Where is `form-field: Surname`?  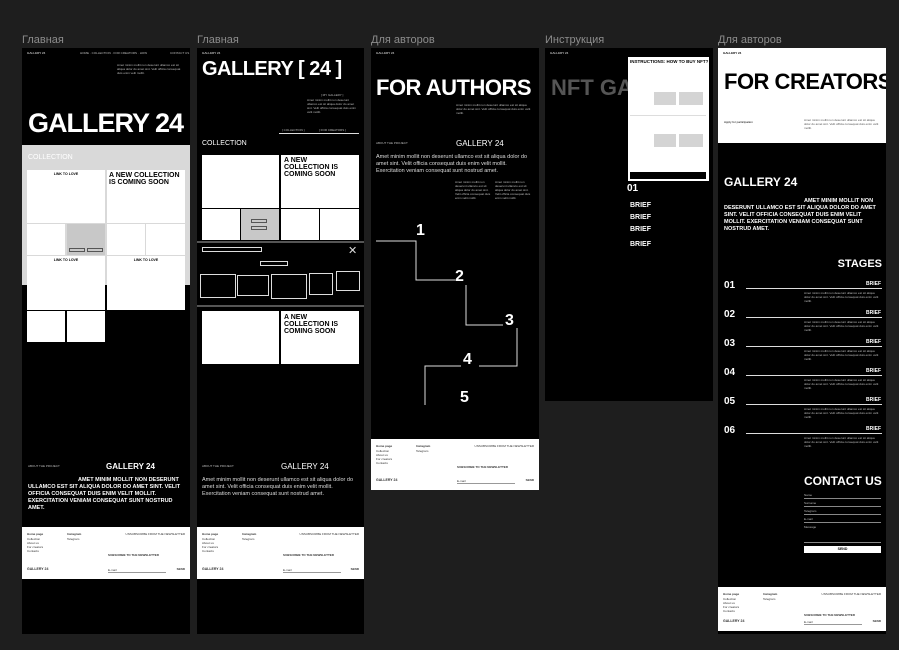 form-field: Surname is located at coordinates (842, 504).